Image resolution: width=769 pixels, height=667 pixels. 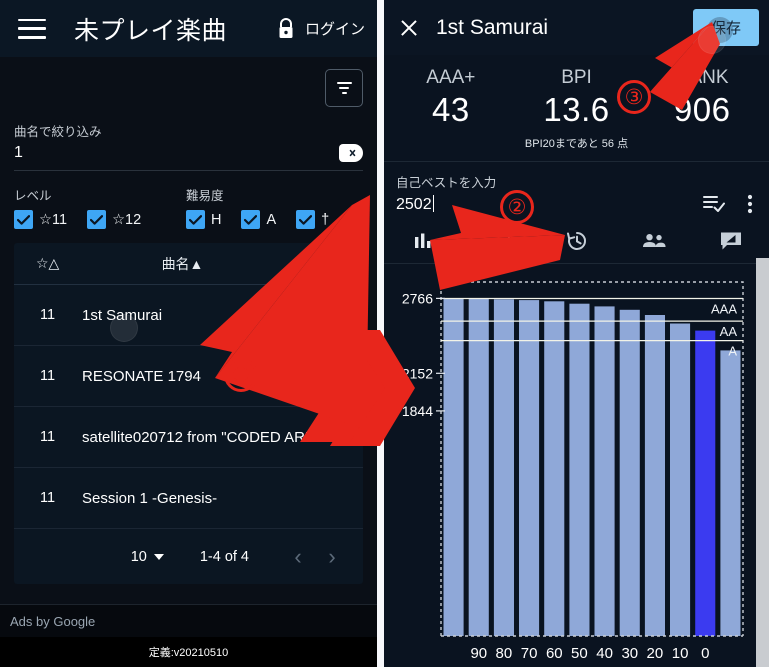 I want to click on page-size-value: 10, so click(x=138, y=556).